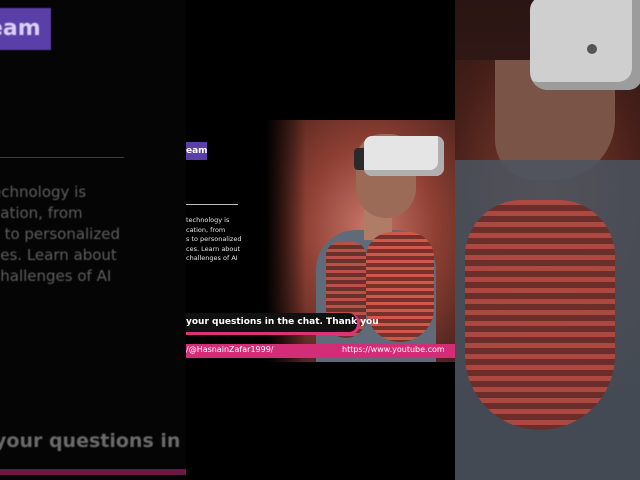  I want to click on pink-bar-blurred, so click(93, 472).